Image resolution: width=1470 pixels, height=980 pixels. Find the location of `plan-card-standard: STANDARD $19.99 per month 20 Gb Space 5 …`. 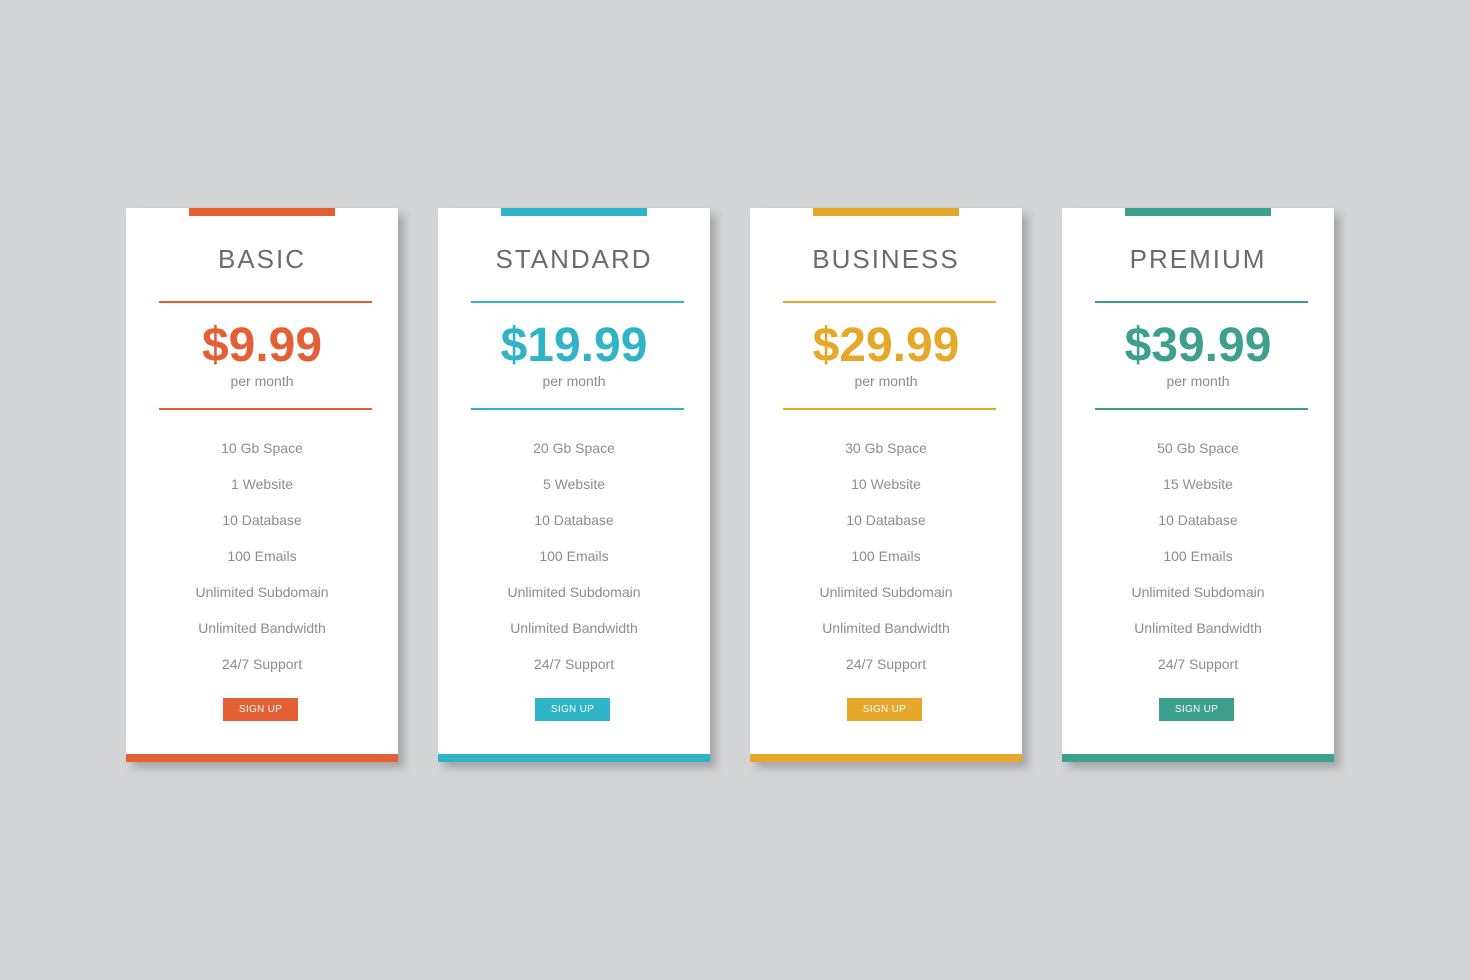

plan-card-standard: STANDARD $19.99 per month 20 Gb Space 5 … is located at coordinates (574, 485).